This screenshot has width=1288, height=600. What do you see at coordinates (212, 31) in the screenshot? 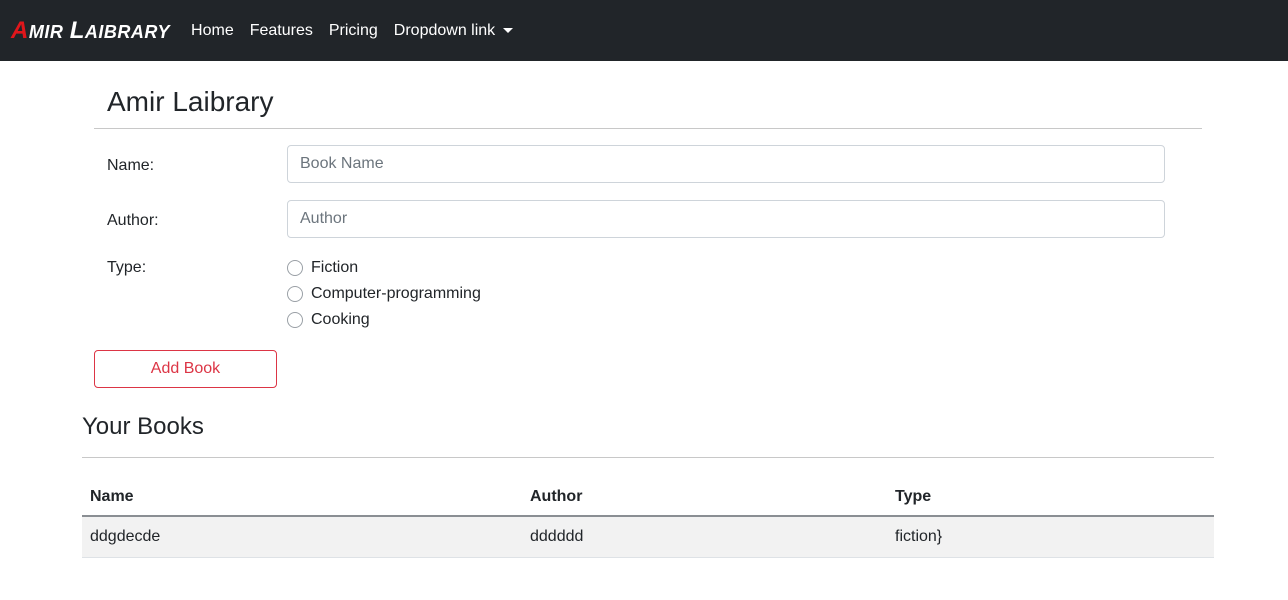
I see `nav-link-home: Home` at bounding box center [212, 31].